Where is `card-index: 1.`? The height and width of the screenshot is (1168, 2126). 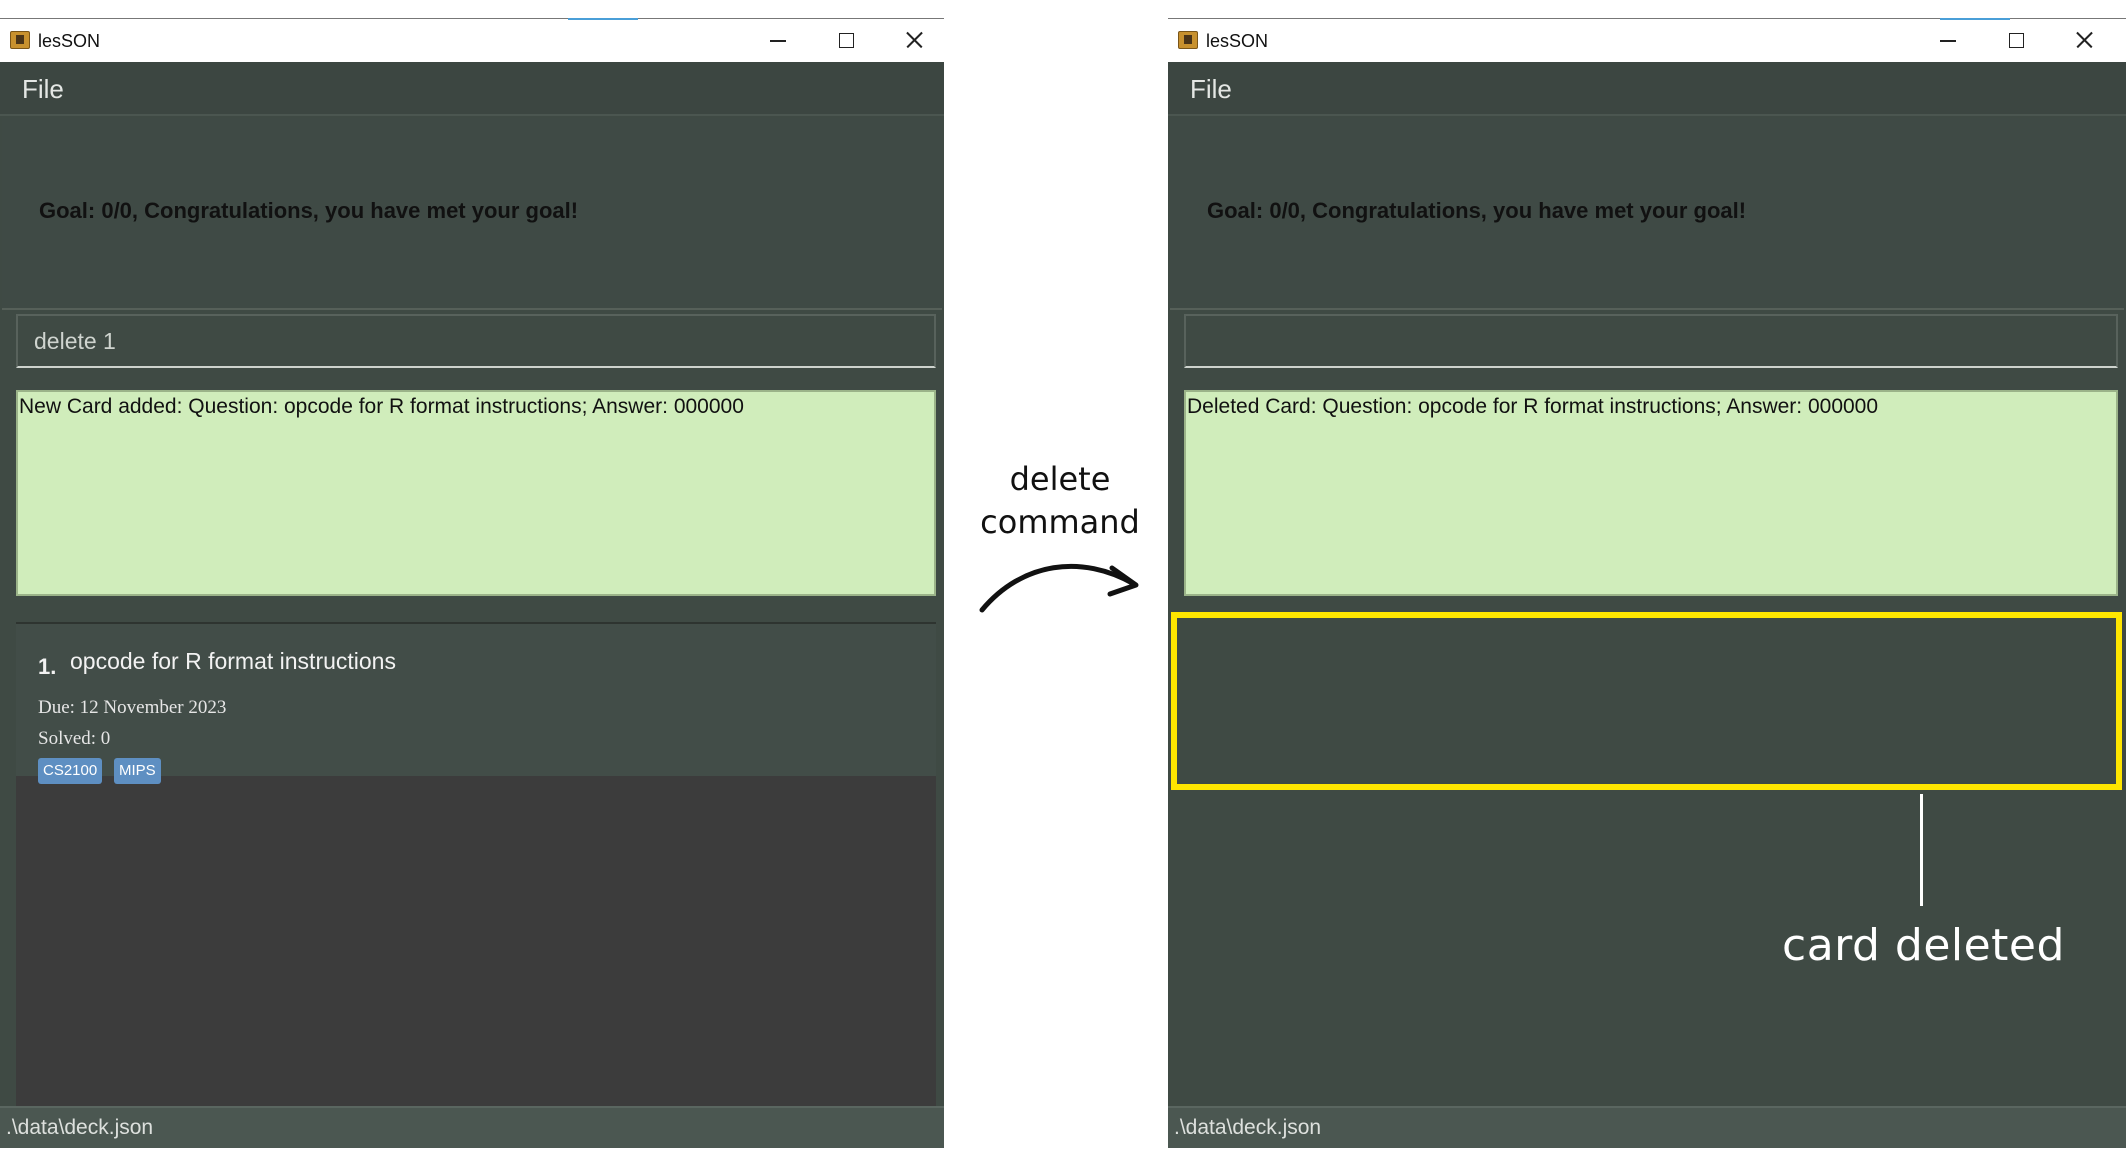
card-index: 1. is located at coordinates (47, 666).